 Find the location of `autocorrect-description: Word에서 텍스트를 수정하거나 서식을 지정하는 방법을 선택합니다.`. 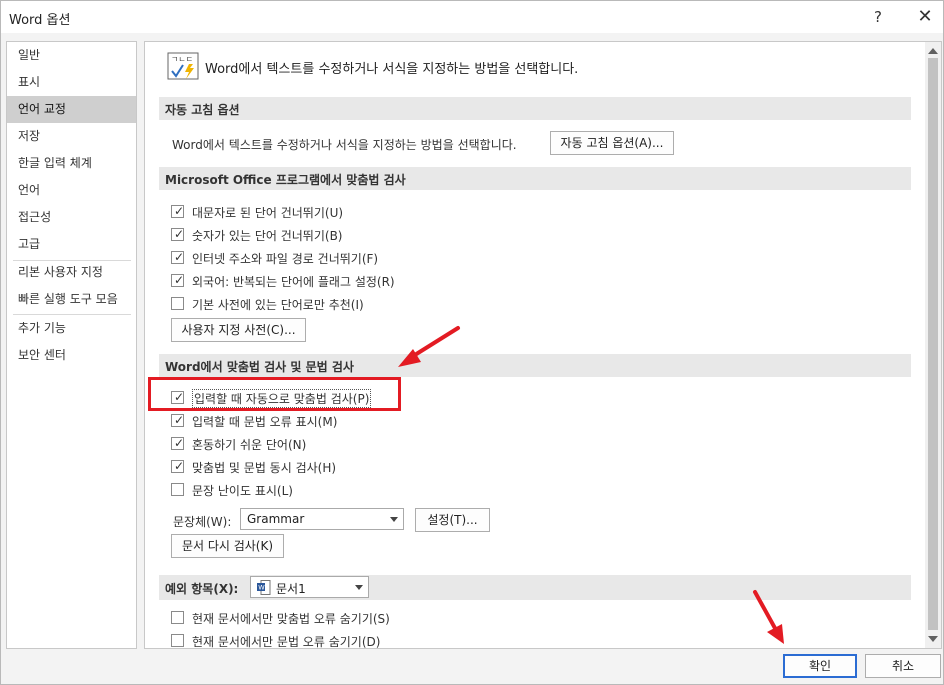

autocorrect-description: Word에서 텍스트를 수정하거나 서식을 지정하는 방법을 선택합니다. is located at coordinates (344, 145).